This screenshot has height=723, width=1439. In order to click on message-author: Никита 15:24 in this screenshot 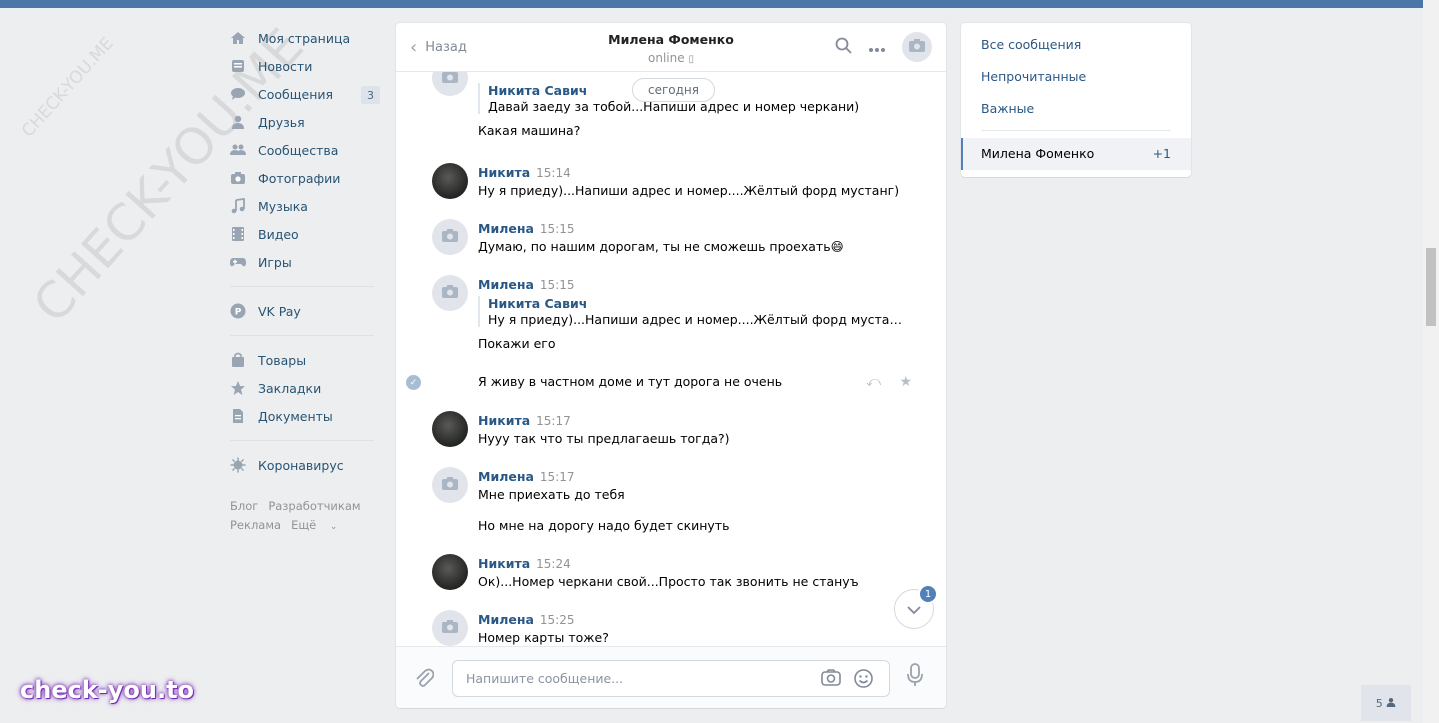, I will do `click(668, 563)`.